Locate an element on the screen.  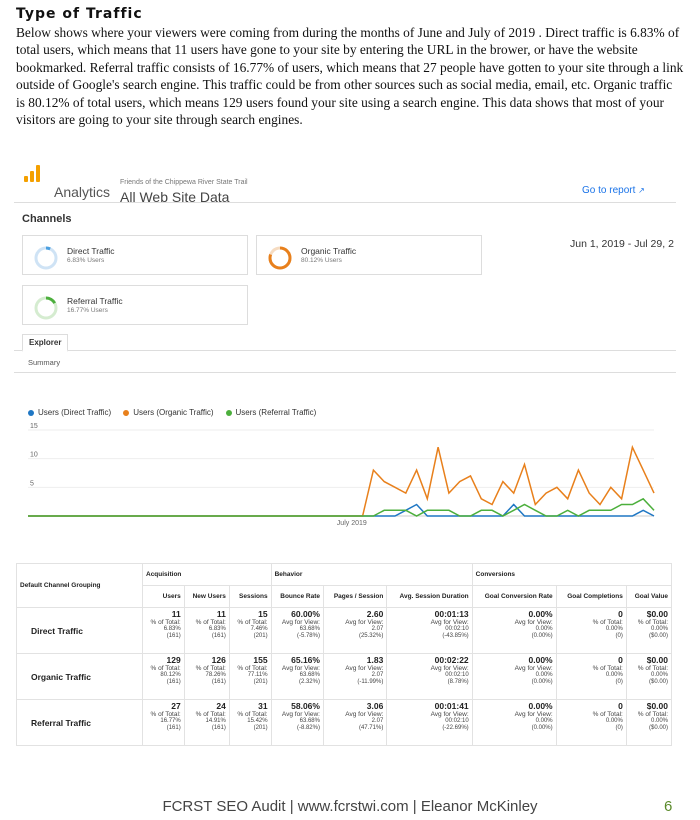
line-chart: 5 10 15 July 2019 is located at coordinates (341, 475).